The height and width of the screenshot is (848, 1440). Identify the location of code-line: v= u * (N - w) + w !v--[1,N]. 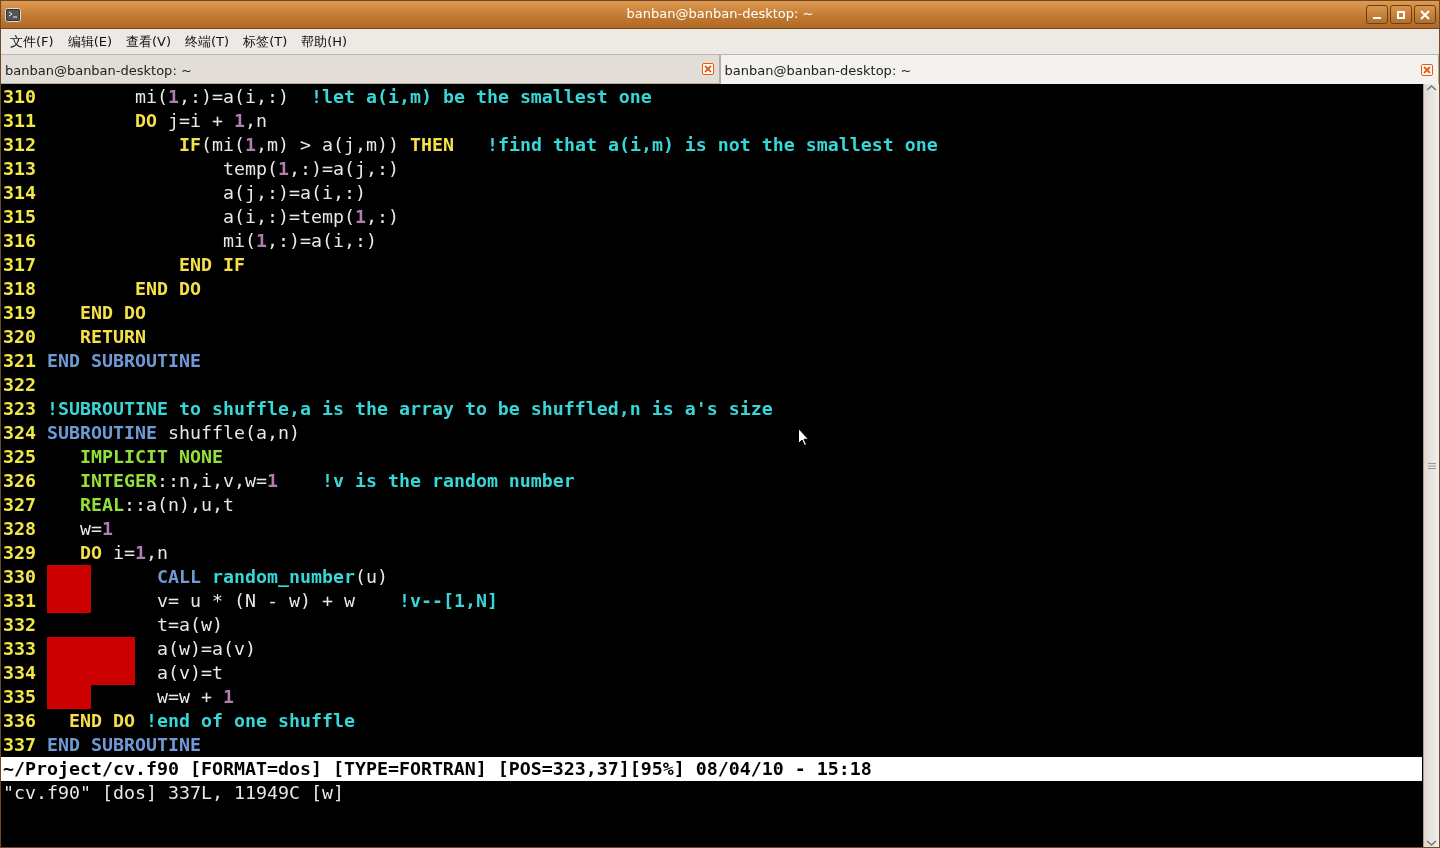
(272, 601).